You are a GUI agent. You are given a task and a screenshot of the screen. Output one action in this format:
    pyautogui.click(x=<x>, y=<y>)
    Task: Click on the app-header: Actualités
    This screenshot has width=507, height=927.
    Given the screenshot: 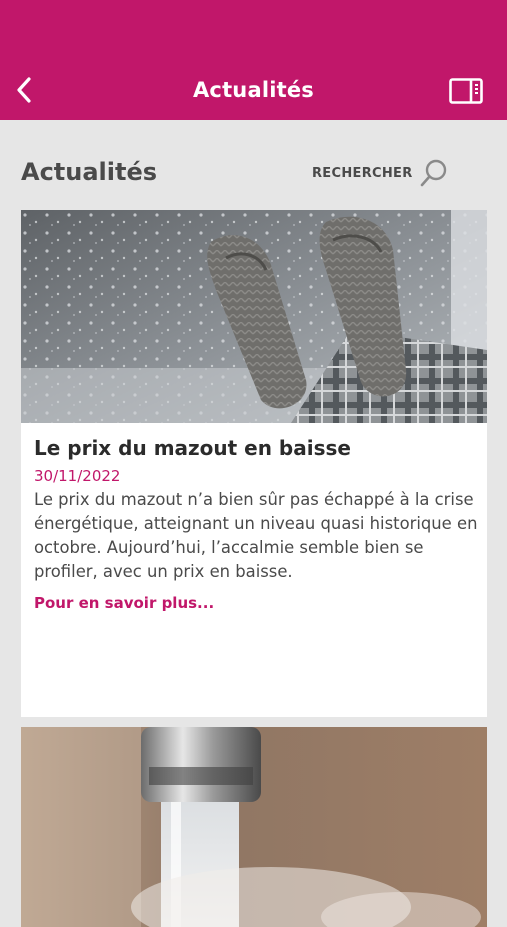 What is the action you would take?
    pyautogui.click(x=253, y=60)
    